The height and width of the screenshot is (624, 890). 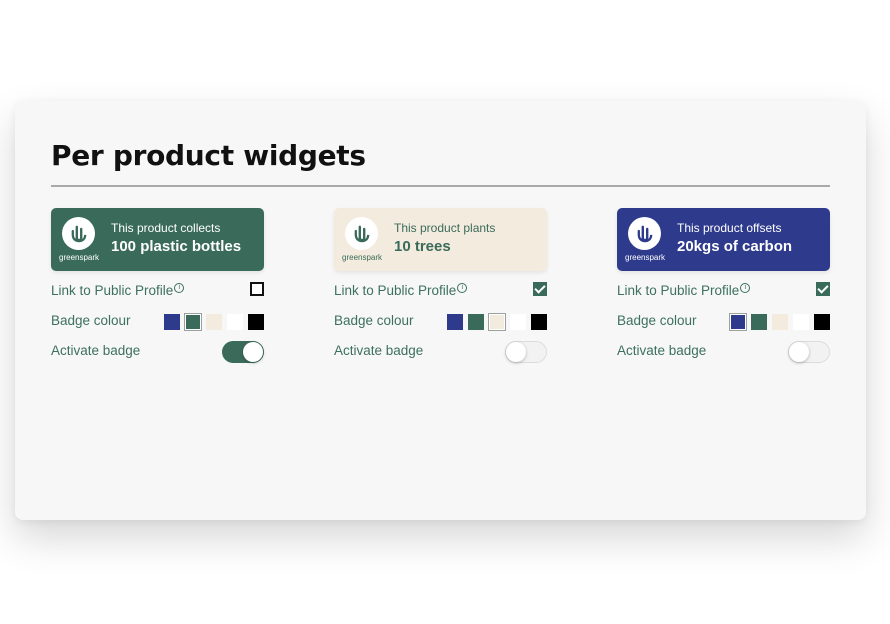 What do you see at coordinates (166, 228) in the screenshot?
I see `badge-caption: This product collects` at bounding box center [166, 228].